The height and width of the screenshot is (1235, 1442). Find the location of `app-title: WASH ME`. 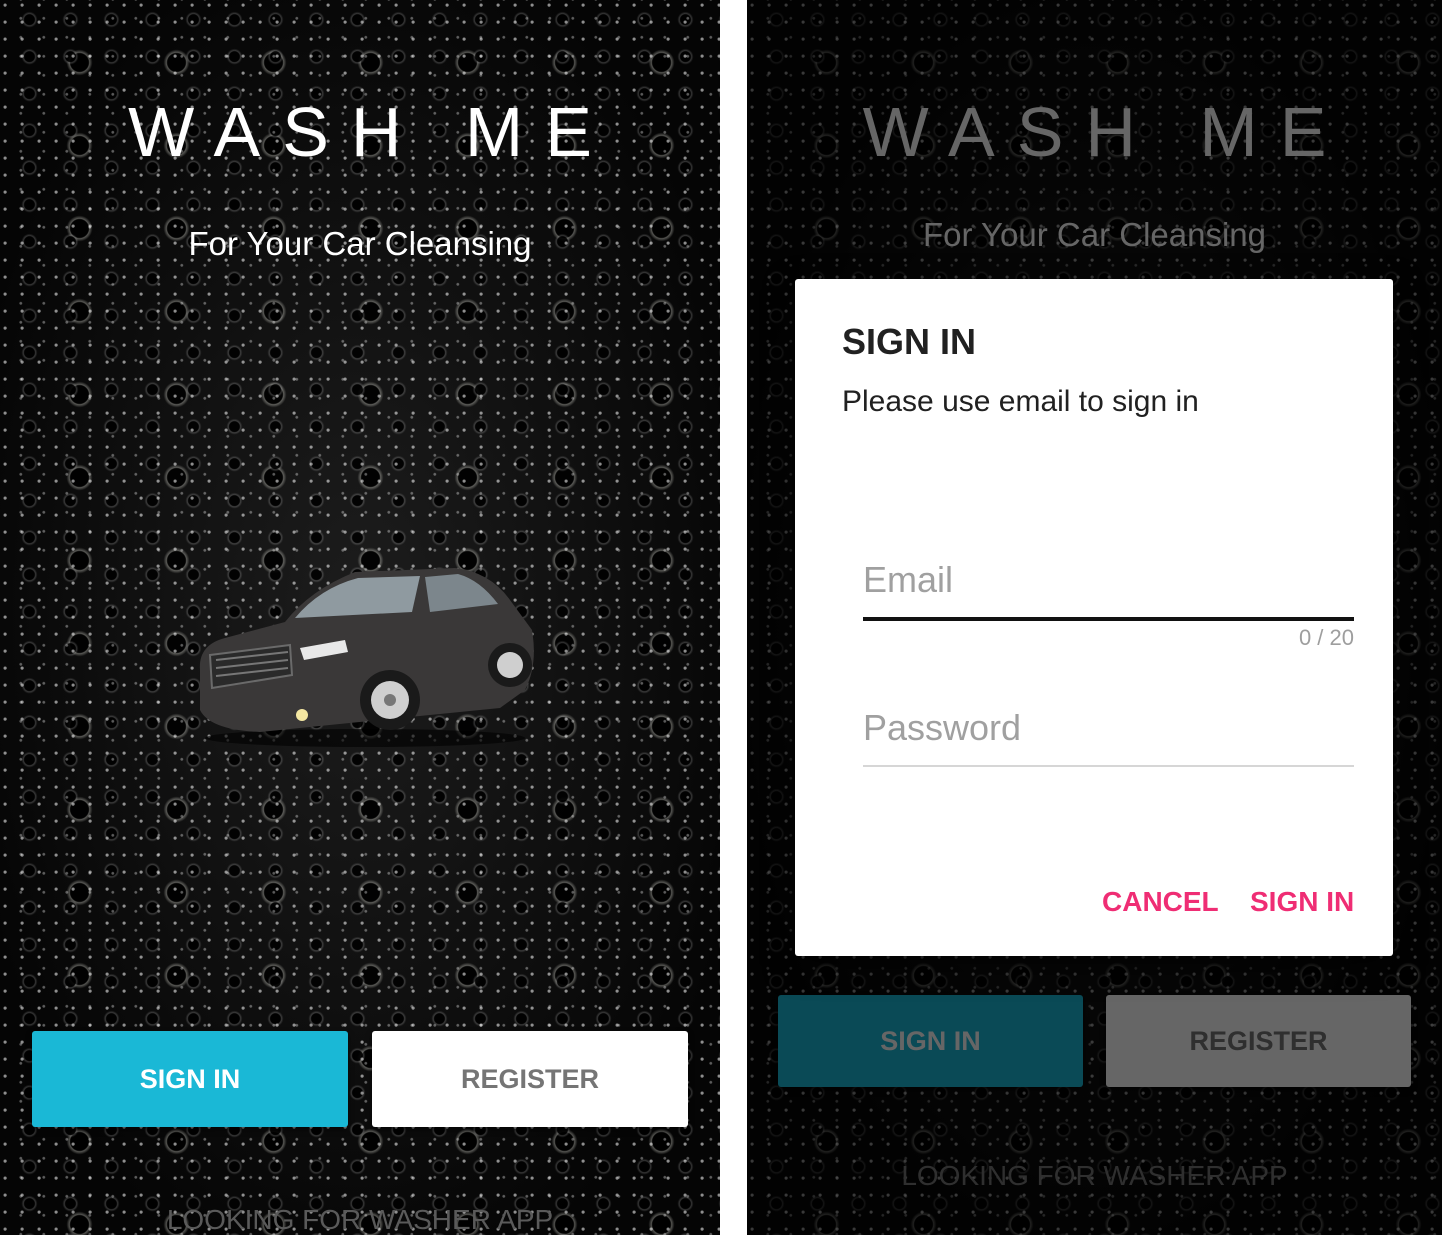

app-title: WASH ME is located at coordinates (371, 132).